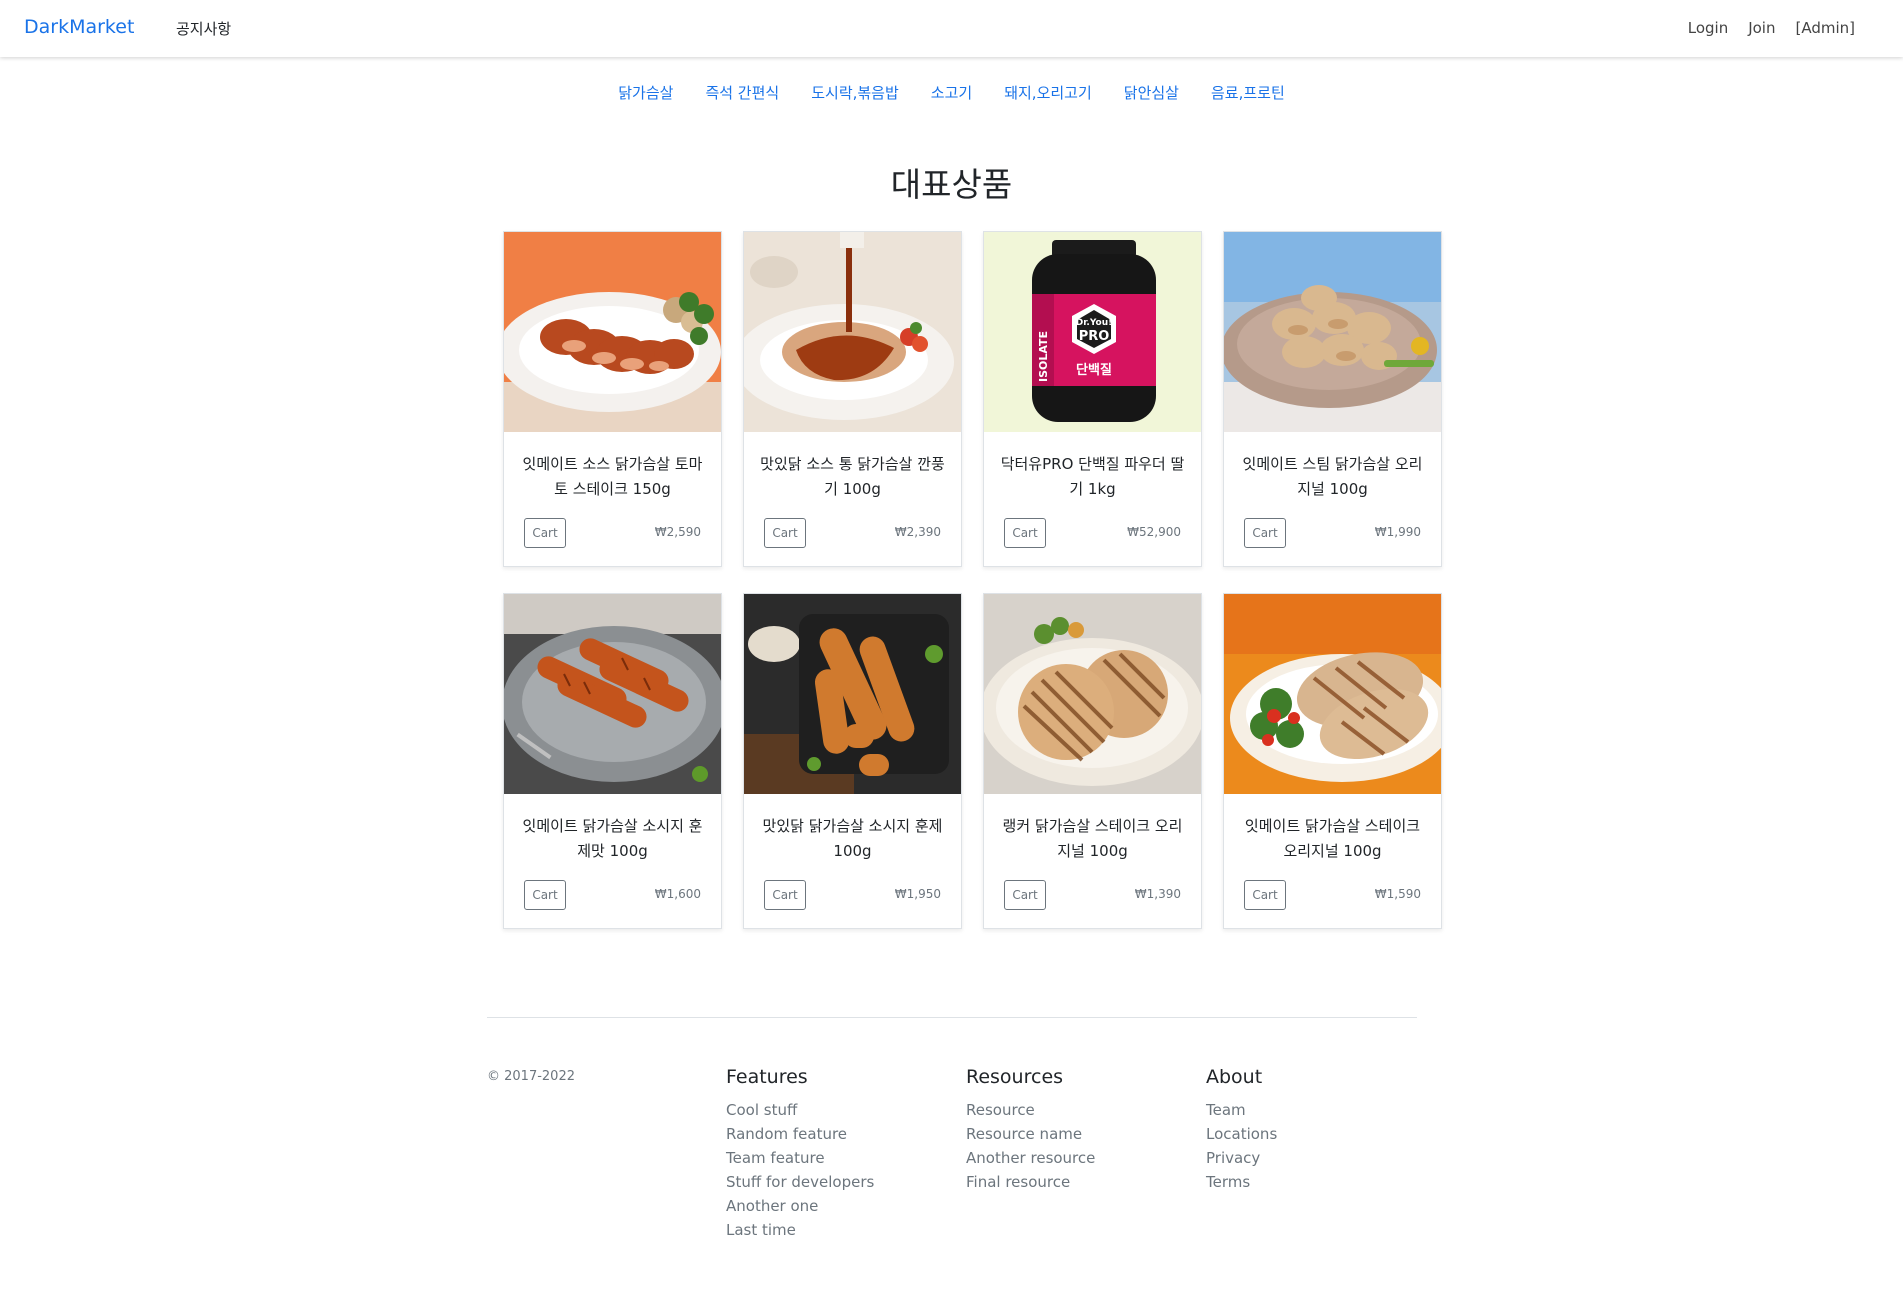 This screenshot has height=1306, width=1903. What do you see at coordinates (1397, 532) in the screenshot?
I see `product-price: ₩1,990` at bounding box center [1397, 532].